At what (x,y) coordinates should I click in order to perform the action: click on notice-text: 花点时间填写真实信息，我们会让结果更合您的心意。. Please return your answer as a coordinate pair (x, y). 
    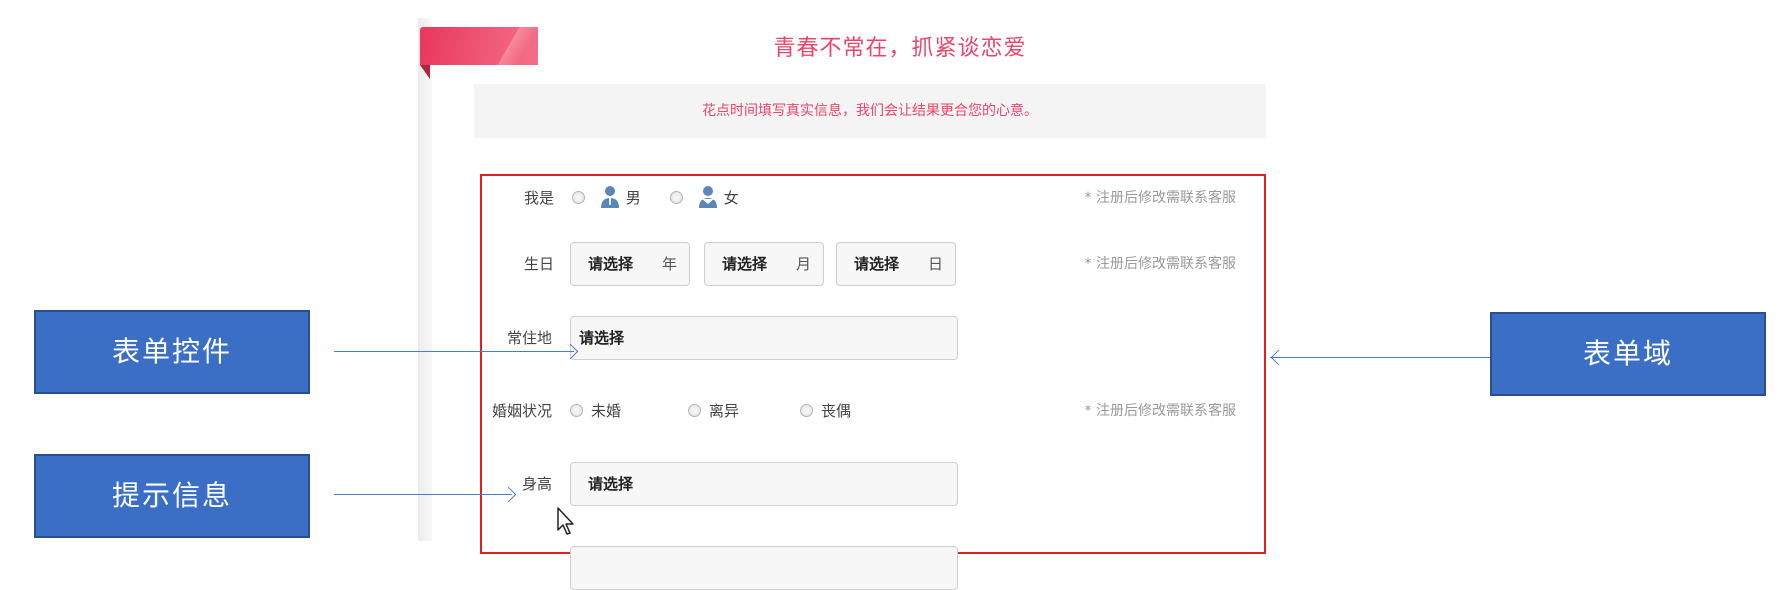
    Looking at the image, I should click on (870, 111).